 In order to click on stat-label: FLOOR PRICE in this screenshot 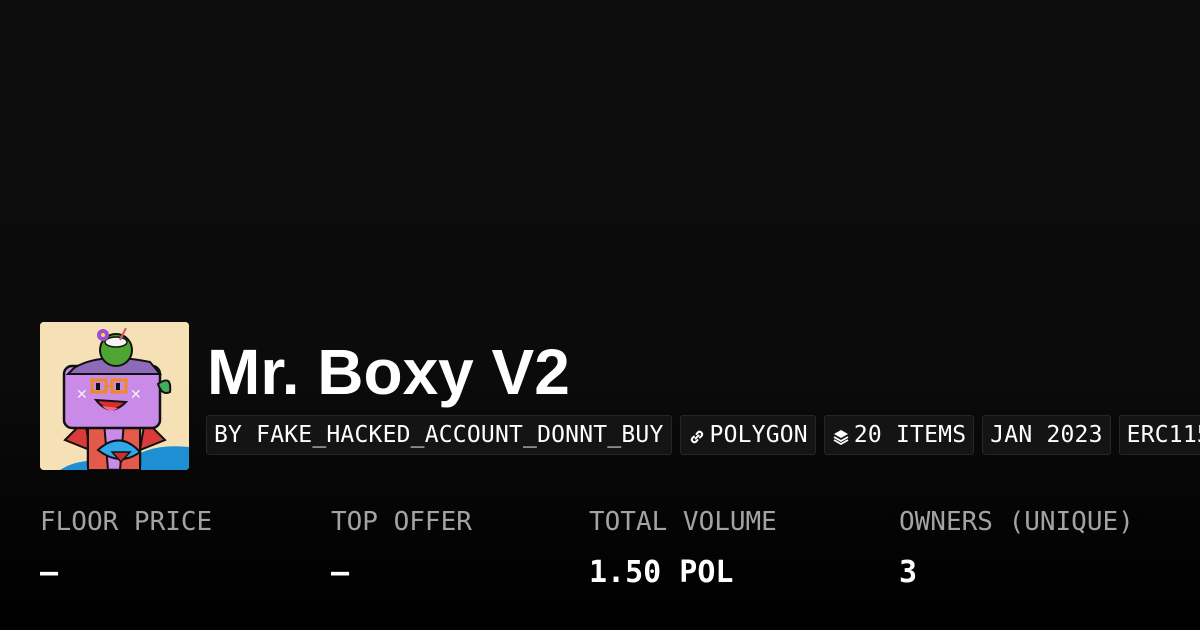, I will do `click(126, 522)`.